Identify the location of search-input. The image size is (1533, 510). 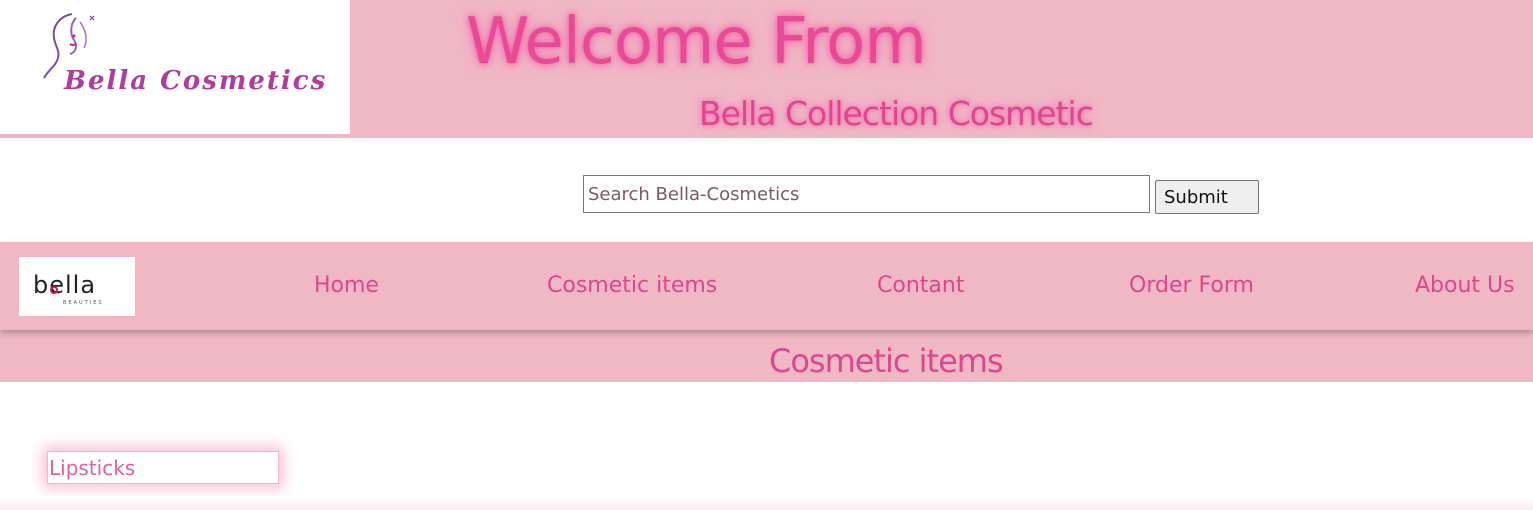
(866, 194).